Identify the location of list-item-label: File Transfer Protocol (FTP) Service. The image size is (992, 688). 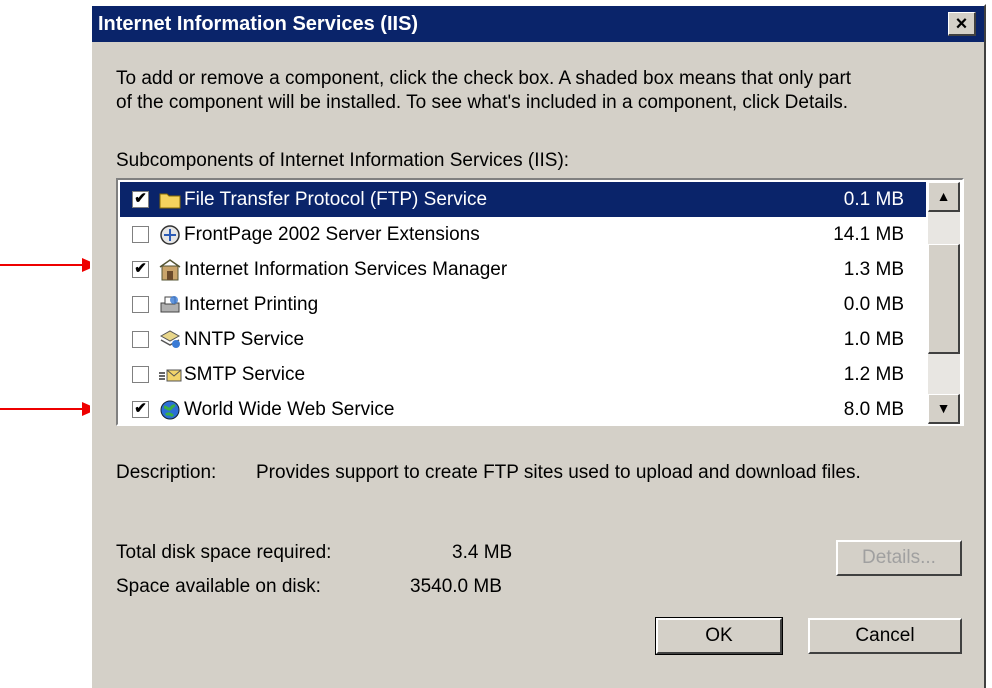
(336, 199).